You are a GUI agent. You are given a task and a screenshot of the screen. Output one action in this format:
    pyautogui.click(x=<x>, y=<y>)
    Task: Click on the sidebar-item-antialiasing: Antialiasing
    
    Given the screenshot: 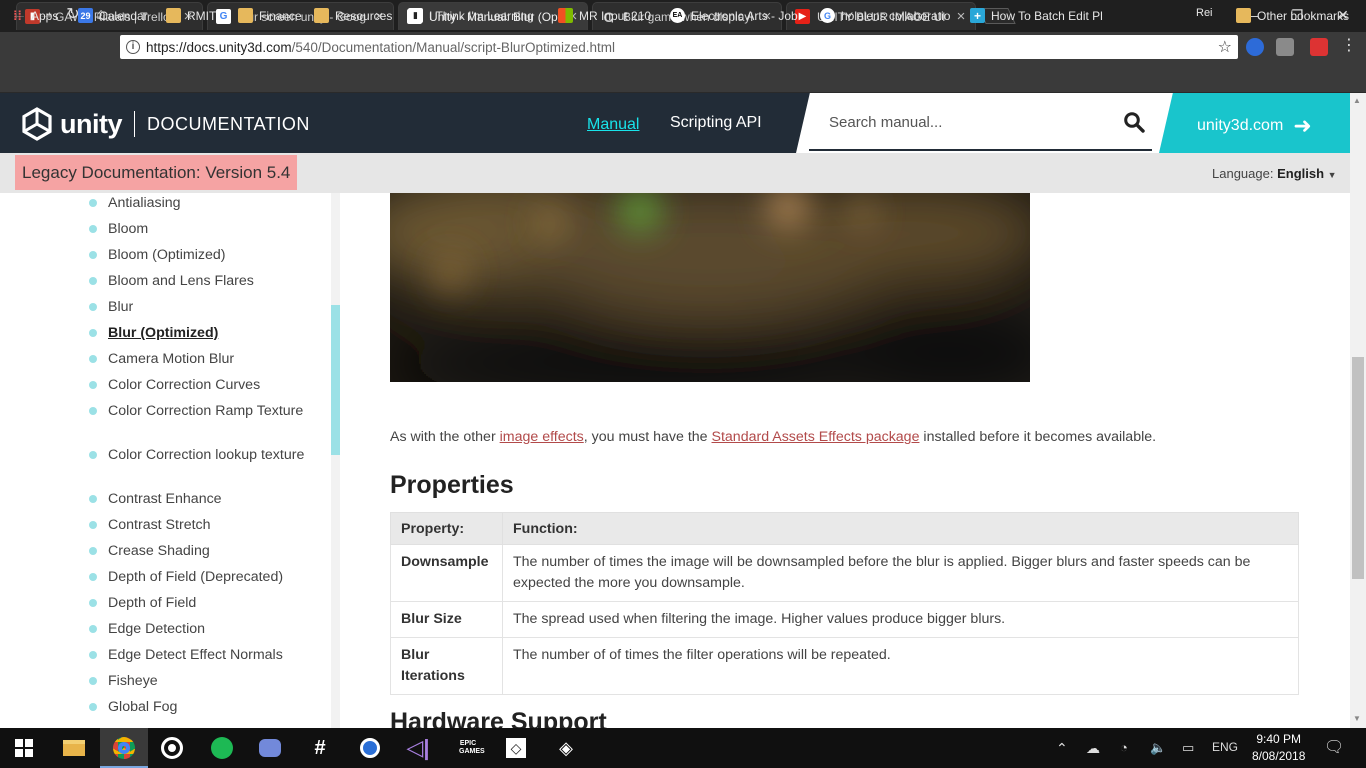 What is the action you would take?
    pyautogui.click(x=208, y=203)
    